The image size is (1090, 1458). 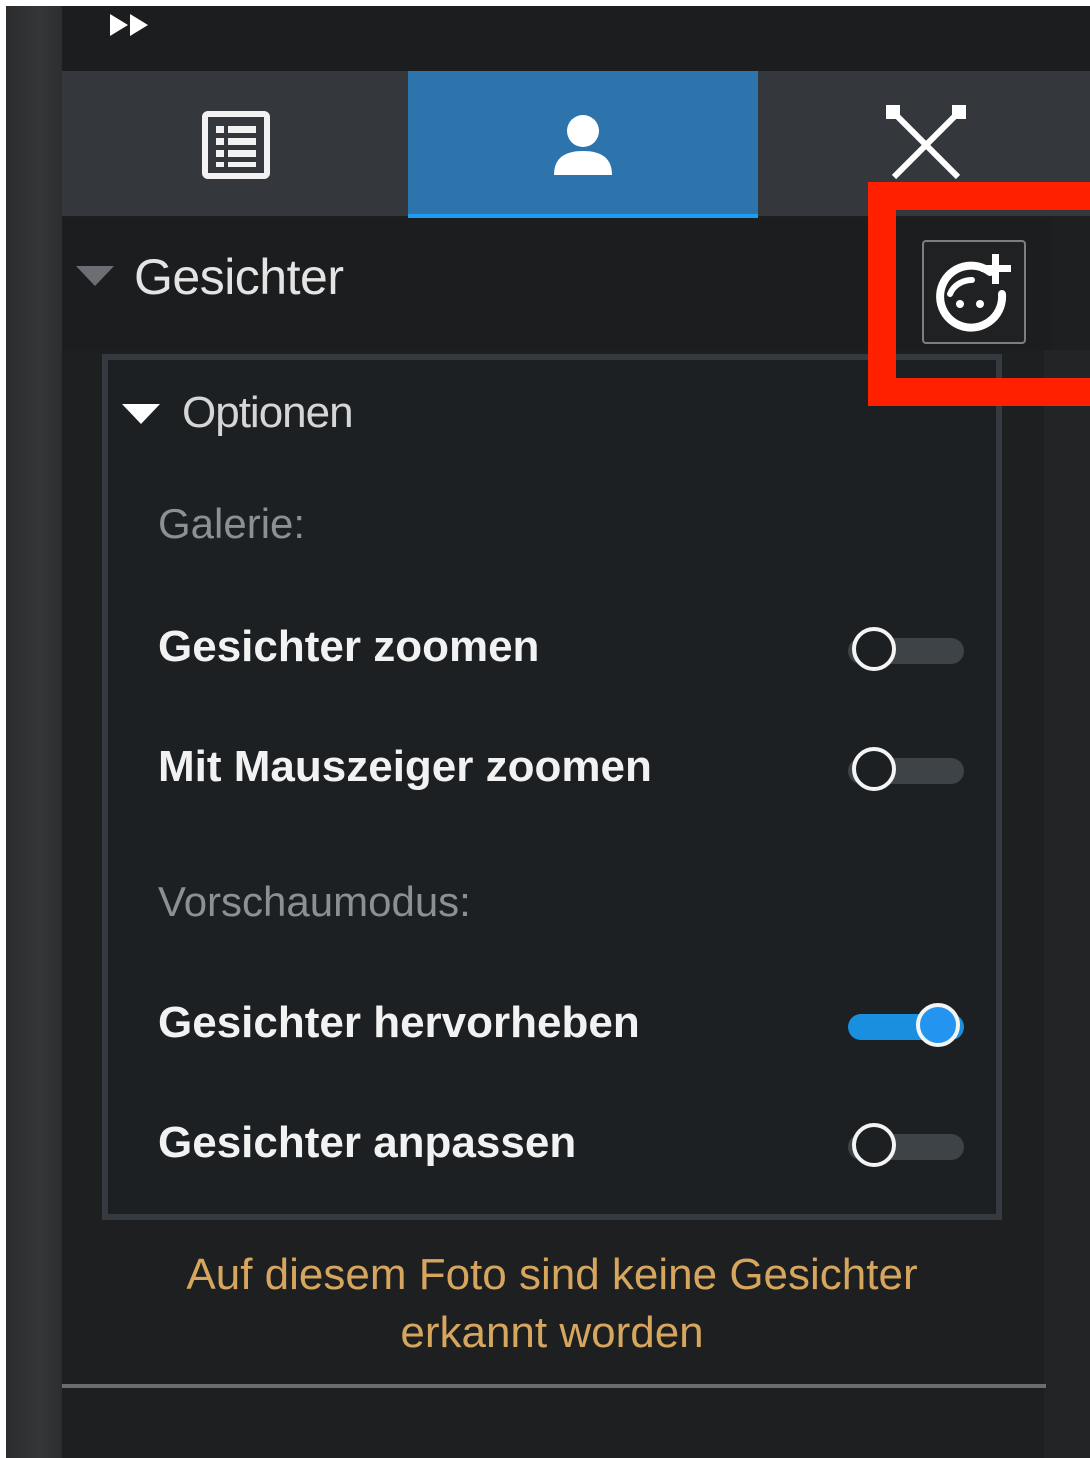 I want to click on list-icon, so click(x=236, y=145).